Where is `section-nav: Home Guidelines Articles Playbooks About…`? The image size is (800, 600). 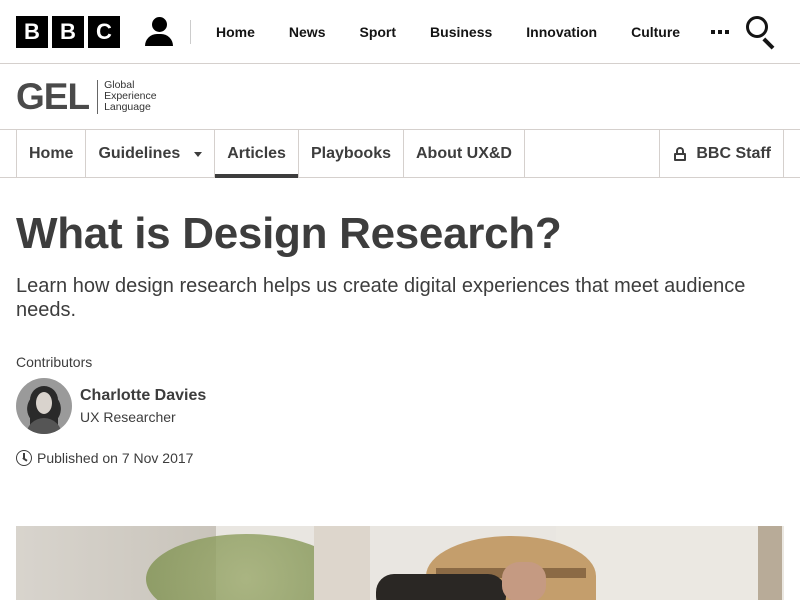 section-nav: Home Guidelines Articles Playbooks About… is located at coordinates (400, 154).